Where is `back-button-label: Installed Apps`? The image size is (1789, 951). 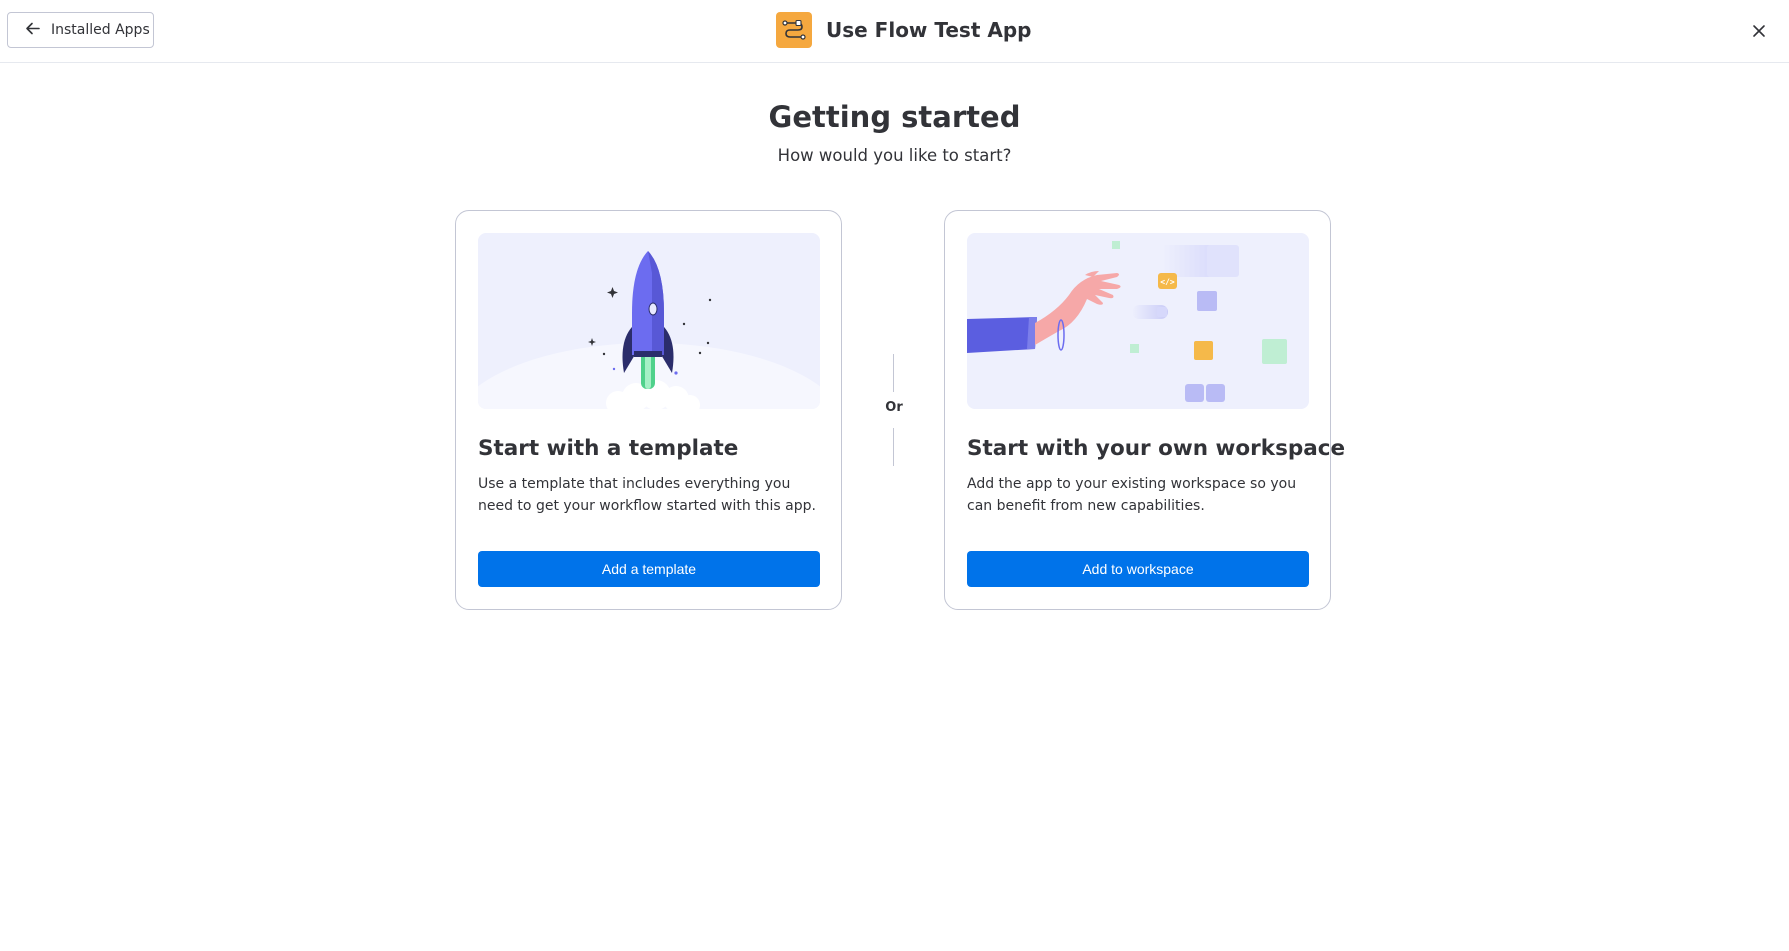 back-button-label: Installed Apps is located at coordinates (100, 30).